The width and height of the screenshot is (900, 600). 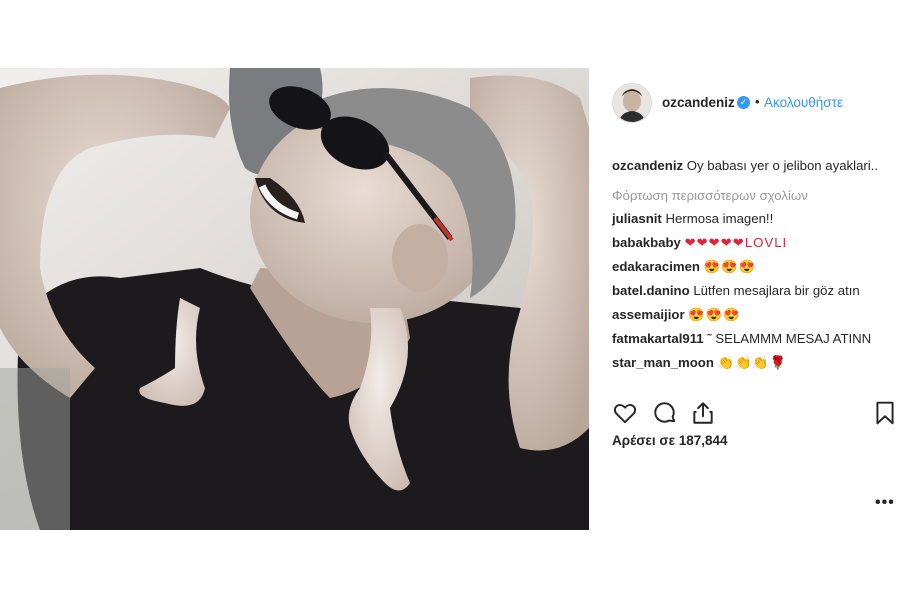 What do you see at coordinates (658, 338) in the screenshot?
I see `comment-username-link: fatmakartal911` at bounding box center [658, 338].